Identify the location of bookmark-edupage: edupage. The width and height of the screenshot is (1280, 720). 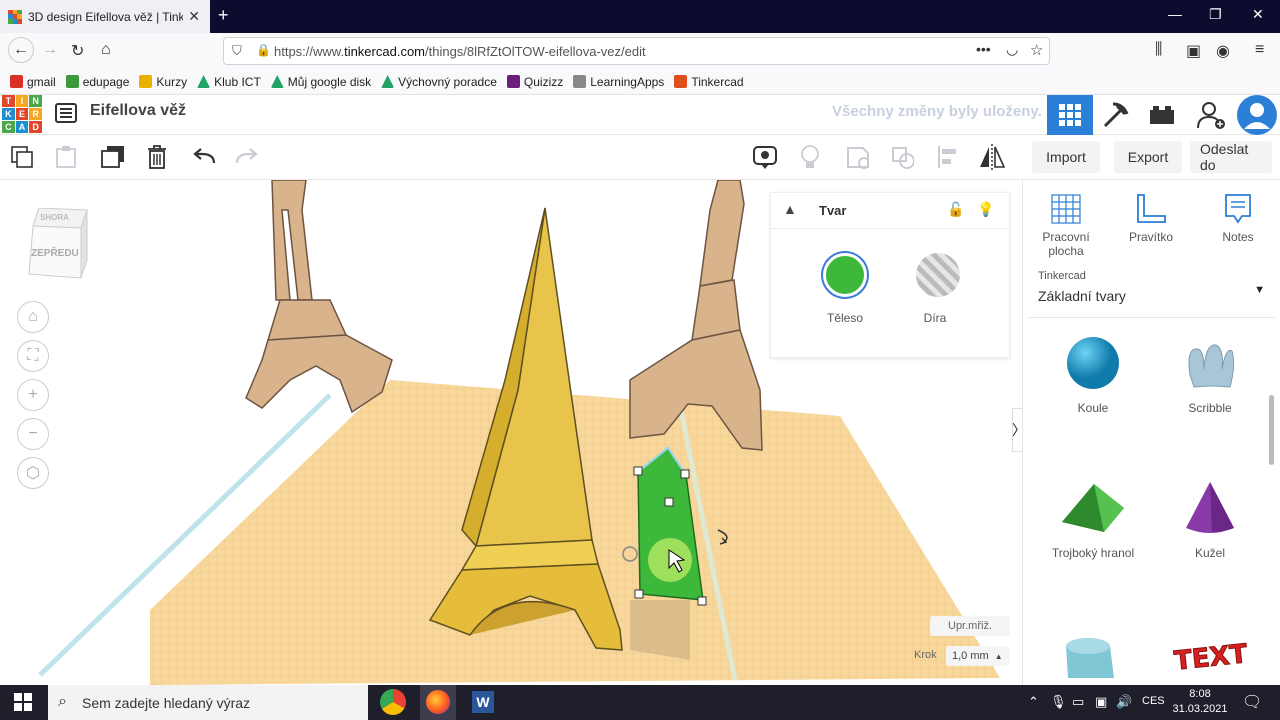
(97, 82).